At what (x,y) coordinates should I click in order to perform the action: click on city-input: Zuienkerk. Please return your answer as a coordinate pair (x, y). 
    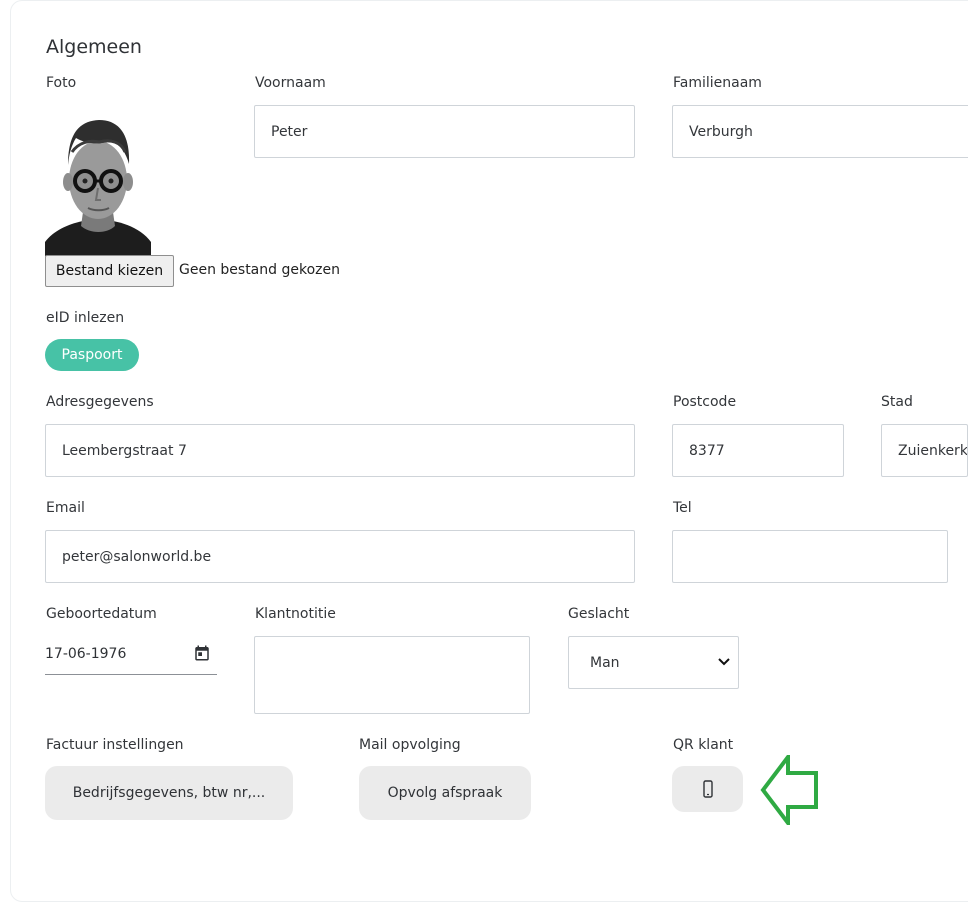
    Looking at the image, I should click on (924, 450).